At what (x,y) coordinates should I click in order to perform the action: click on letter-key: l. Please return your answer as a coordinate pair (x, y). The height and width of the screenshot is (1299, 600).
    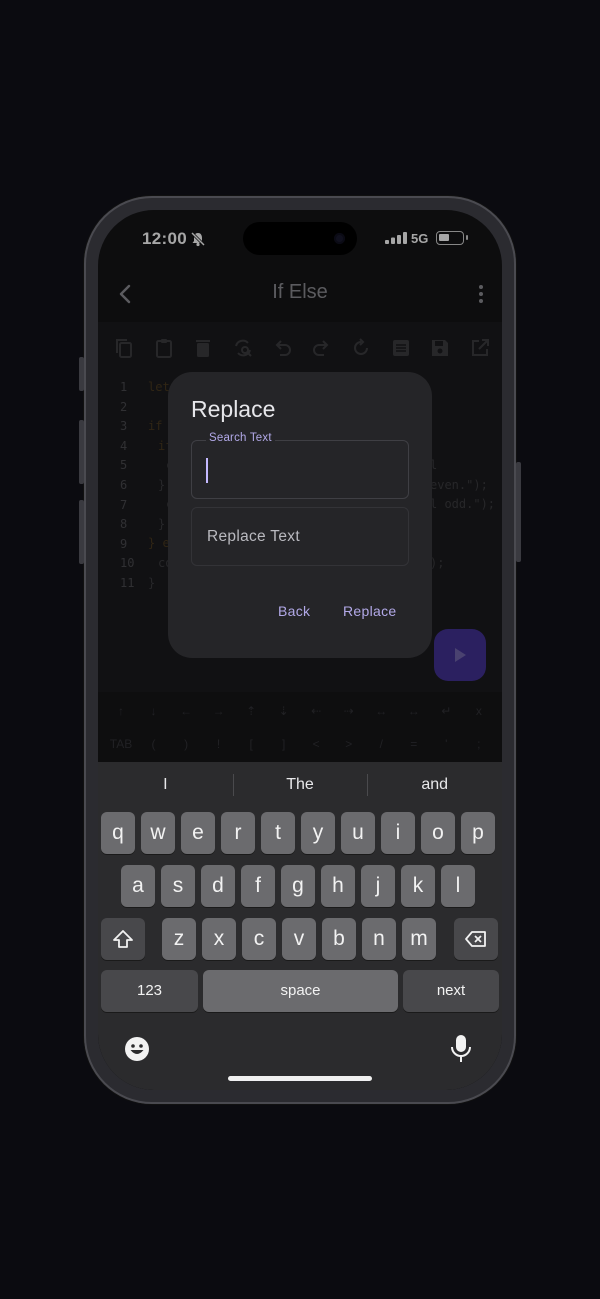
    Looking at the image, I should click on (458, 886).